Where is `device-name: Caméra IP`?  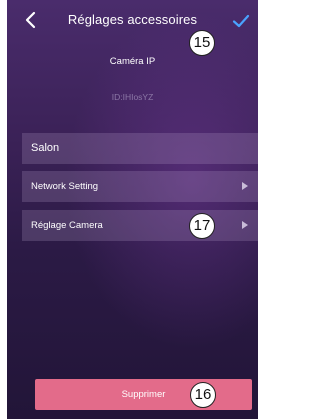
device-name: Caméra IP is located at coordinates (132, 61).